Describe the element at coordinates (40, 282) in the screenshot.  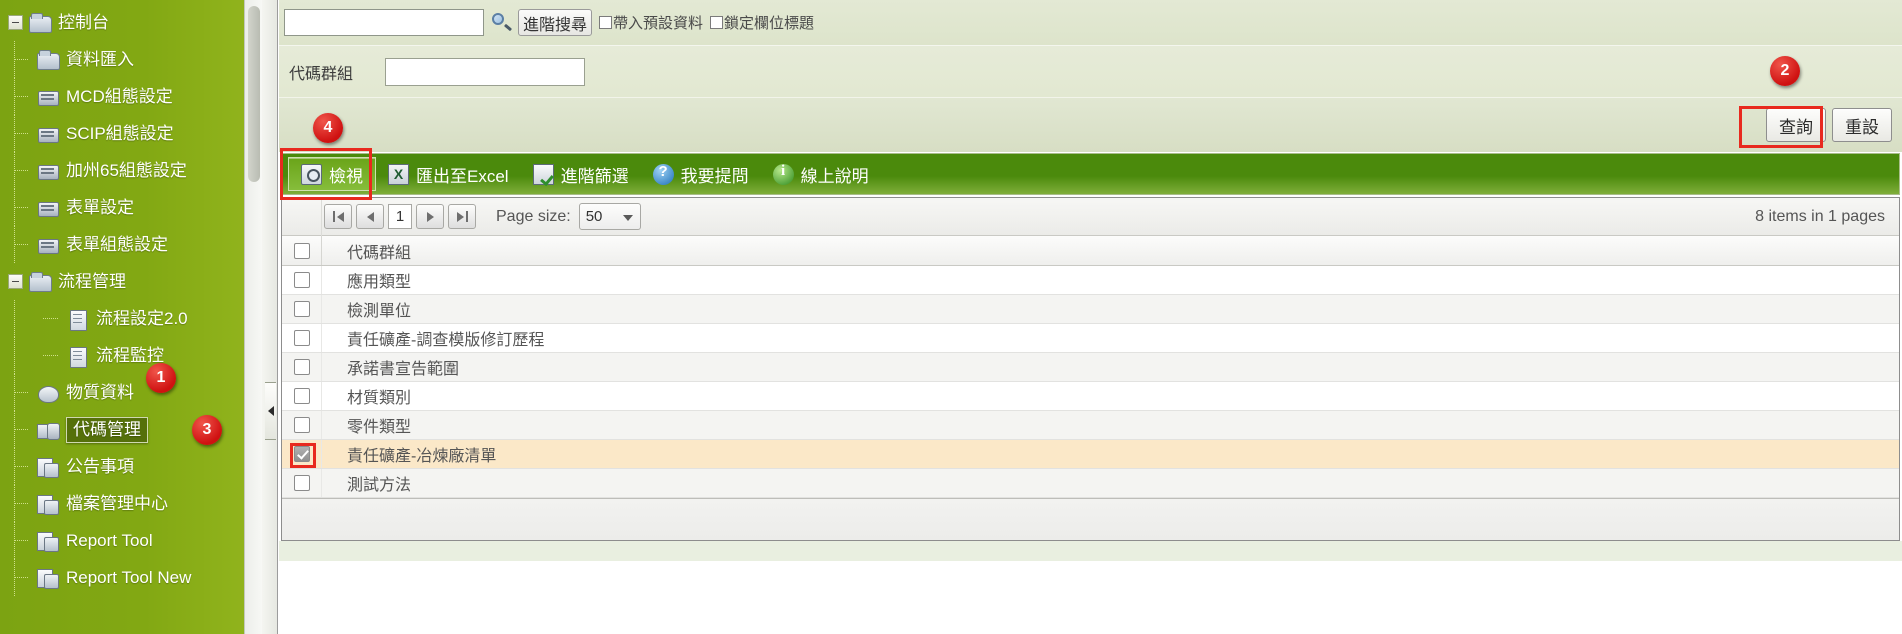
I see `folder-icon` at that location.